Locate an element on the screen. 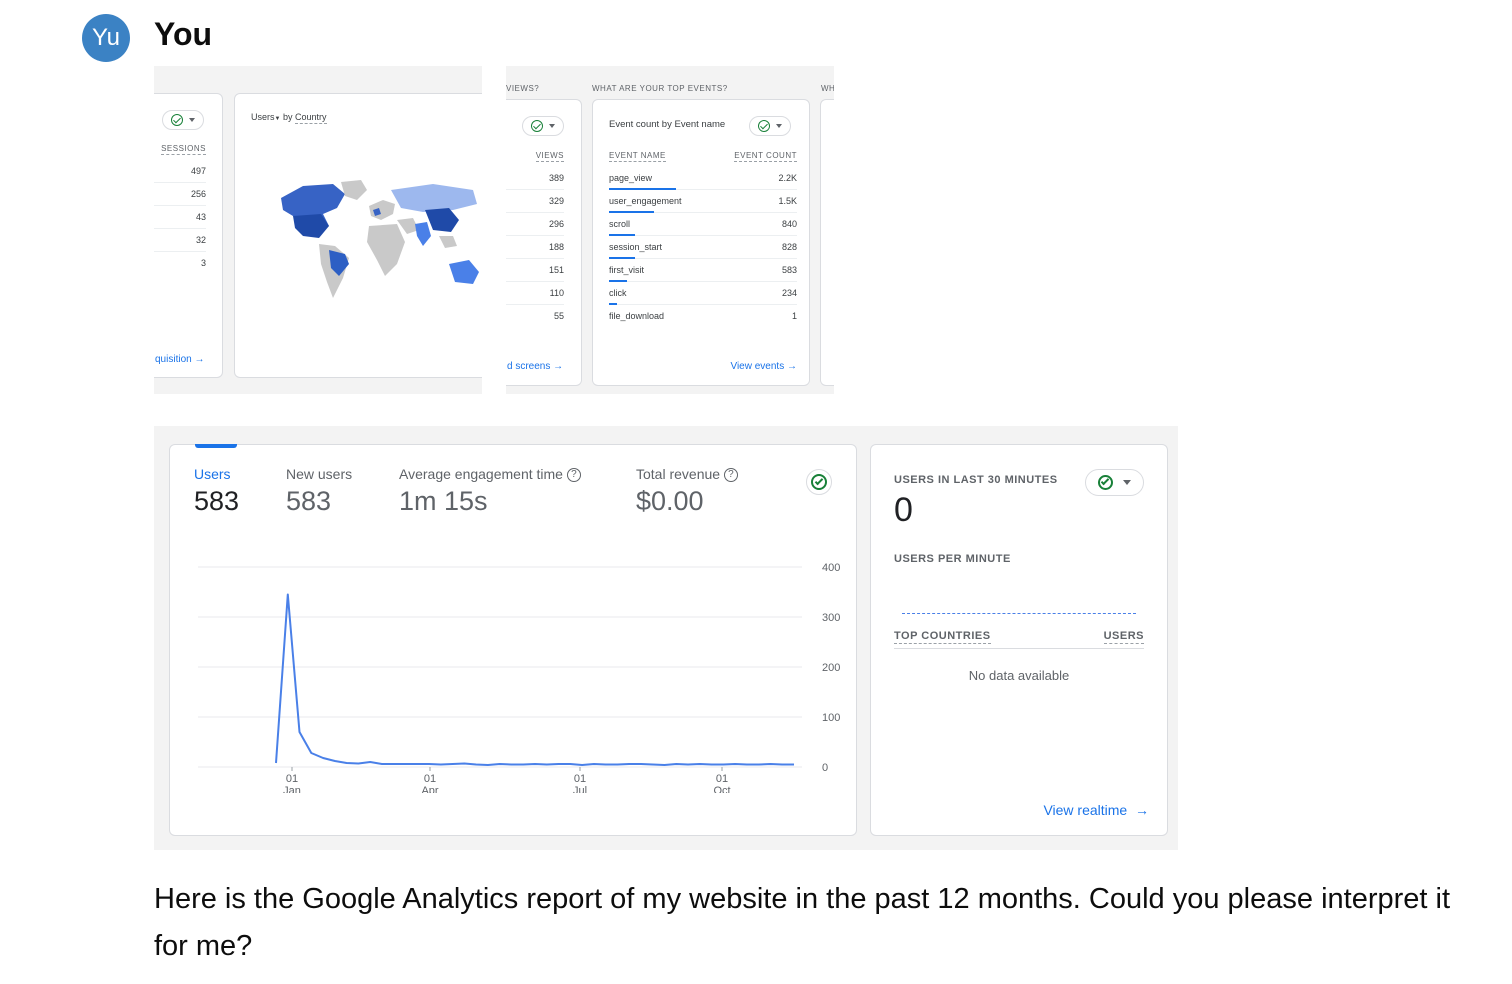 This screenshot has height=984, width=1512. avatar-initials: Yu is located at coordinates (106, 37).